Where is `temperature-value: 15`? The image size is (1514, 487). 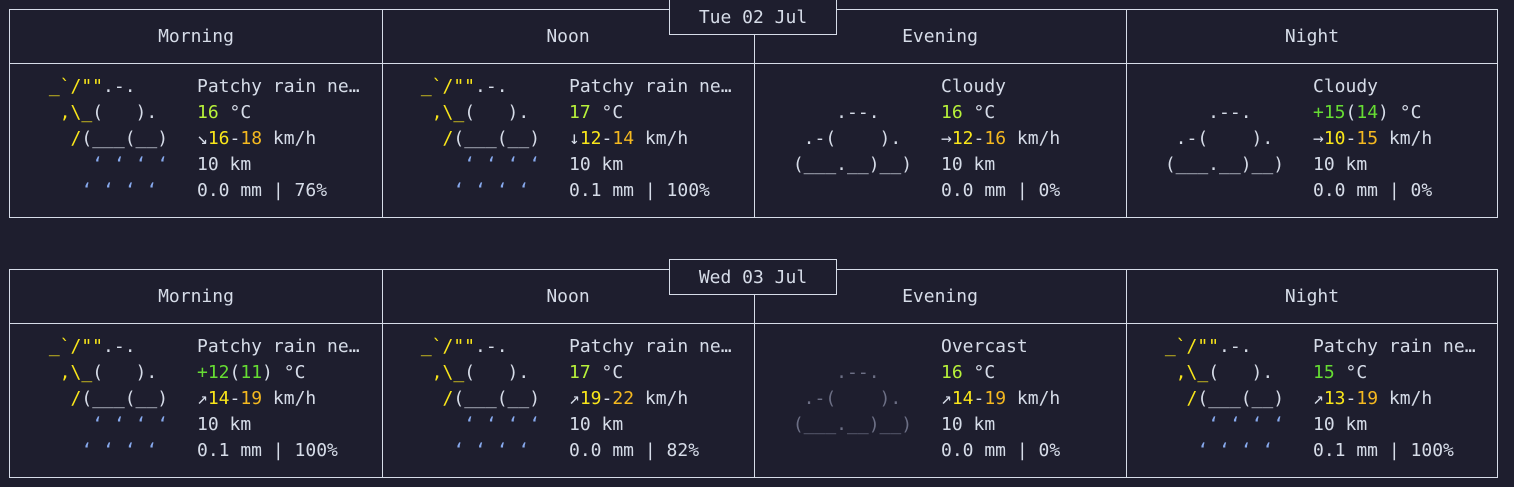
temperature-value: 15 is located at coordinates (1324, 372).